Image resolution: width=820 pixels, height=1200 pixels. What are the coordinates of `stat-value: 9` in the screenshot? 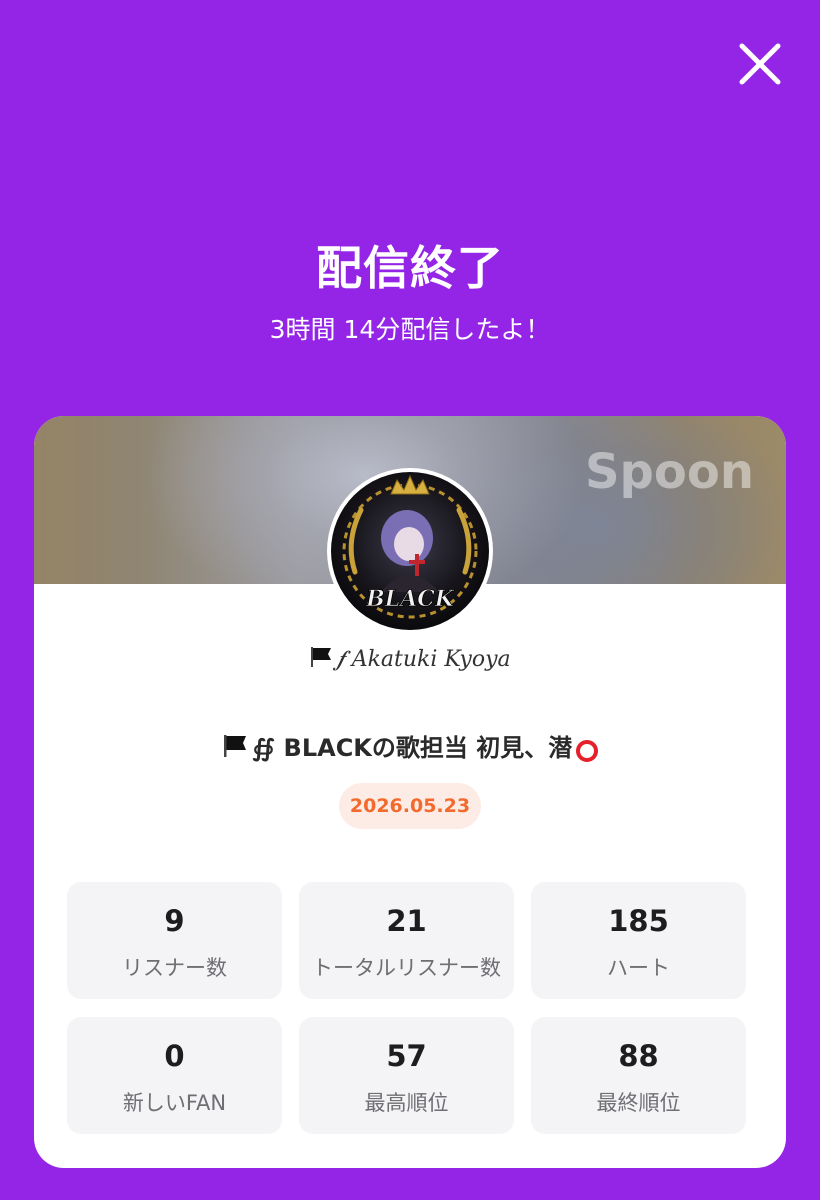 It's located at (174, 921).